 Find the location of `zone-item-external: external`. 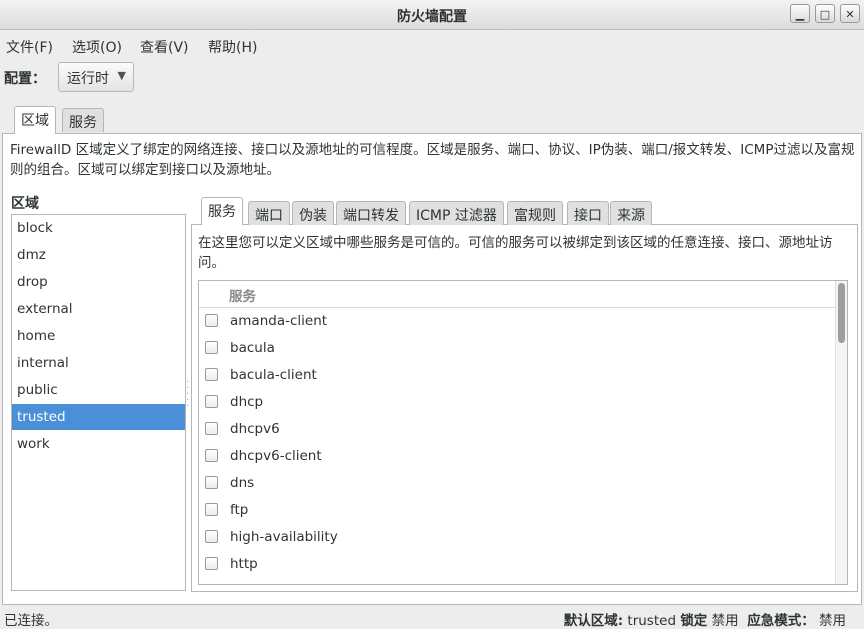

zone-item-external: external is located at coordinates (98, 309).